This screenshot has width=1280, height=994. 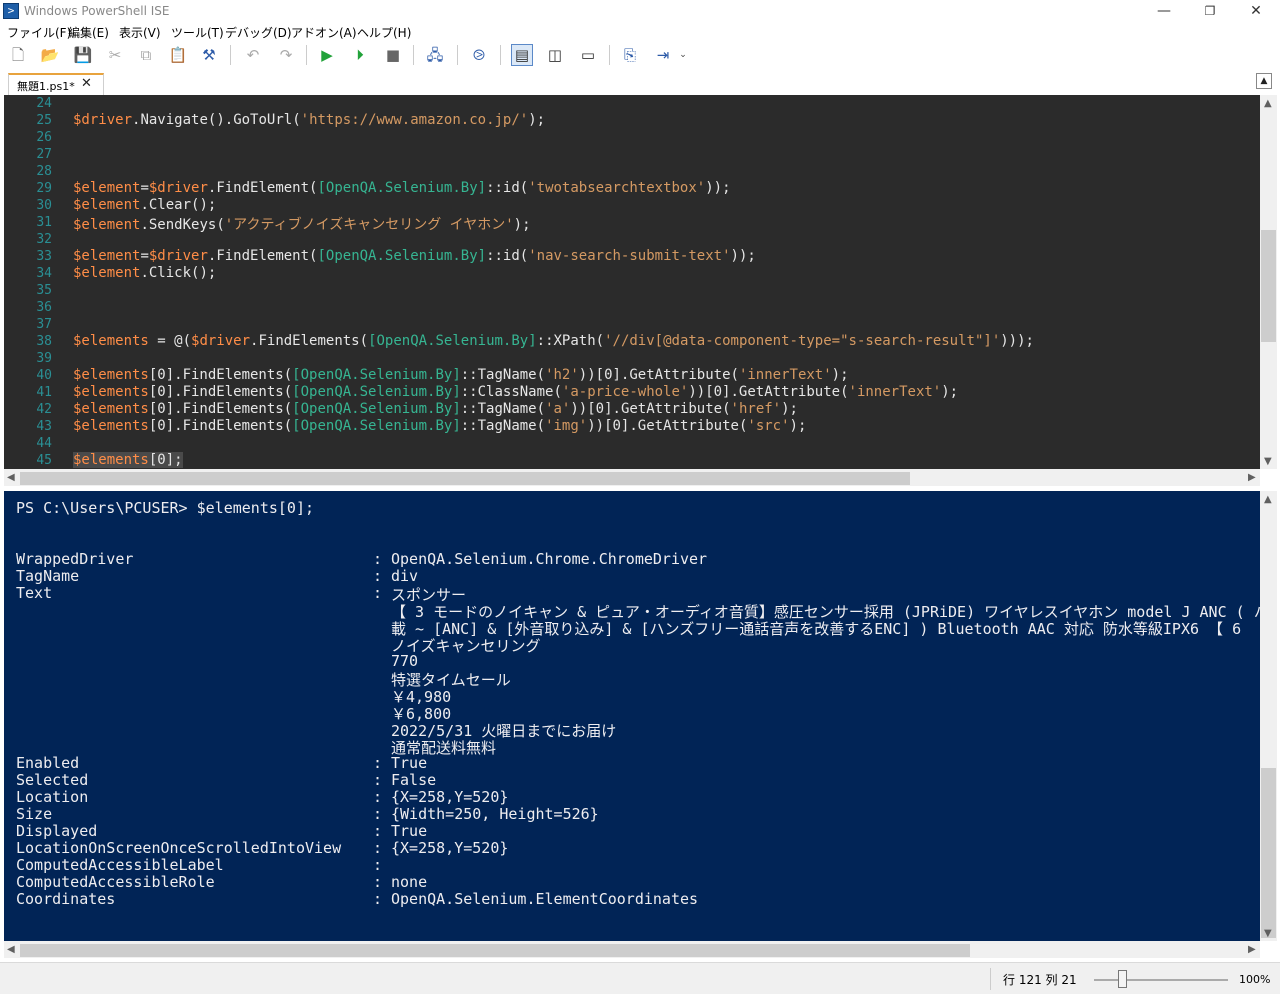 I want to click on code-token: 'アクティブノイズキャンセリング イヤホン', so click(x=369, y=225).